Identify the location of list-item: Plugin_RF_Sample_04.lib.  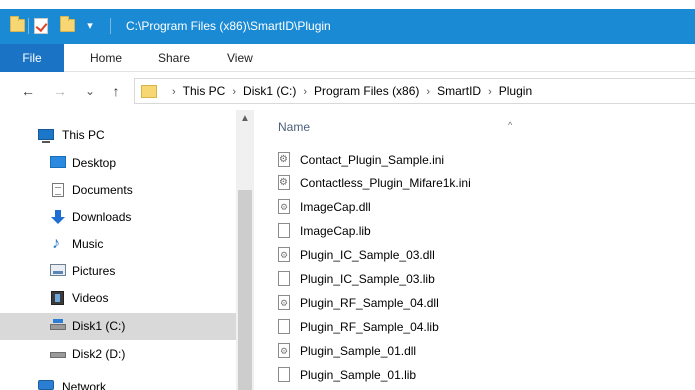
(486, 327).